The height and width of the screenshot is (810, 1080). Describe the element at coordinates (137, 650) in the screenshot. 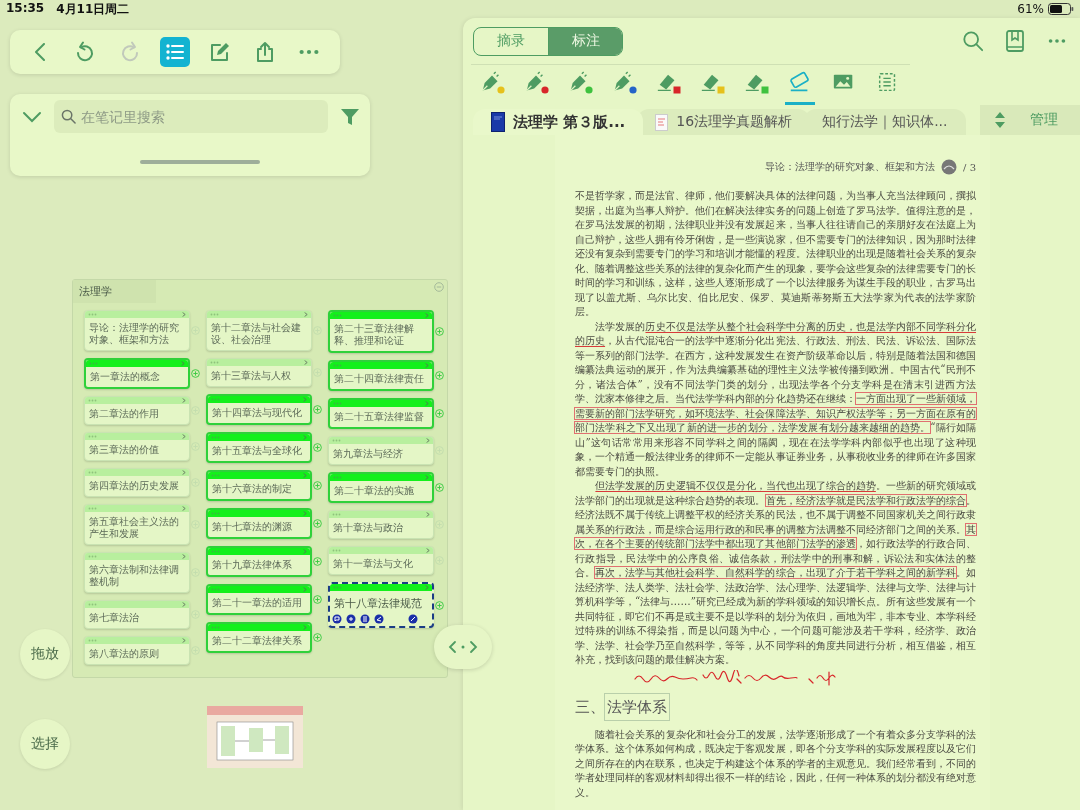

I see `mind-map-node: 第八章法的原则` at that location.